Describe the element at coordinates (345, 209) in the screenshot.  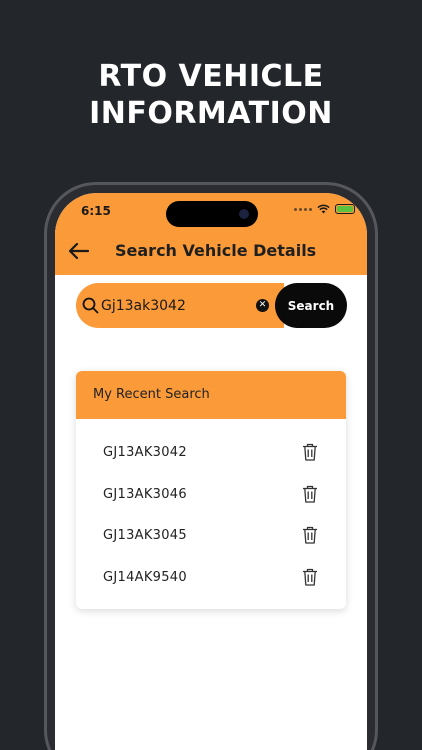
I see `battery-icon` at that location.